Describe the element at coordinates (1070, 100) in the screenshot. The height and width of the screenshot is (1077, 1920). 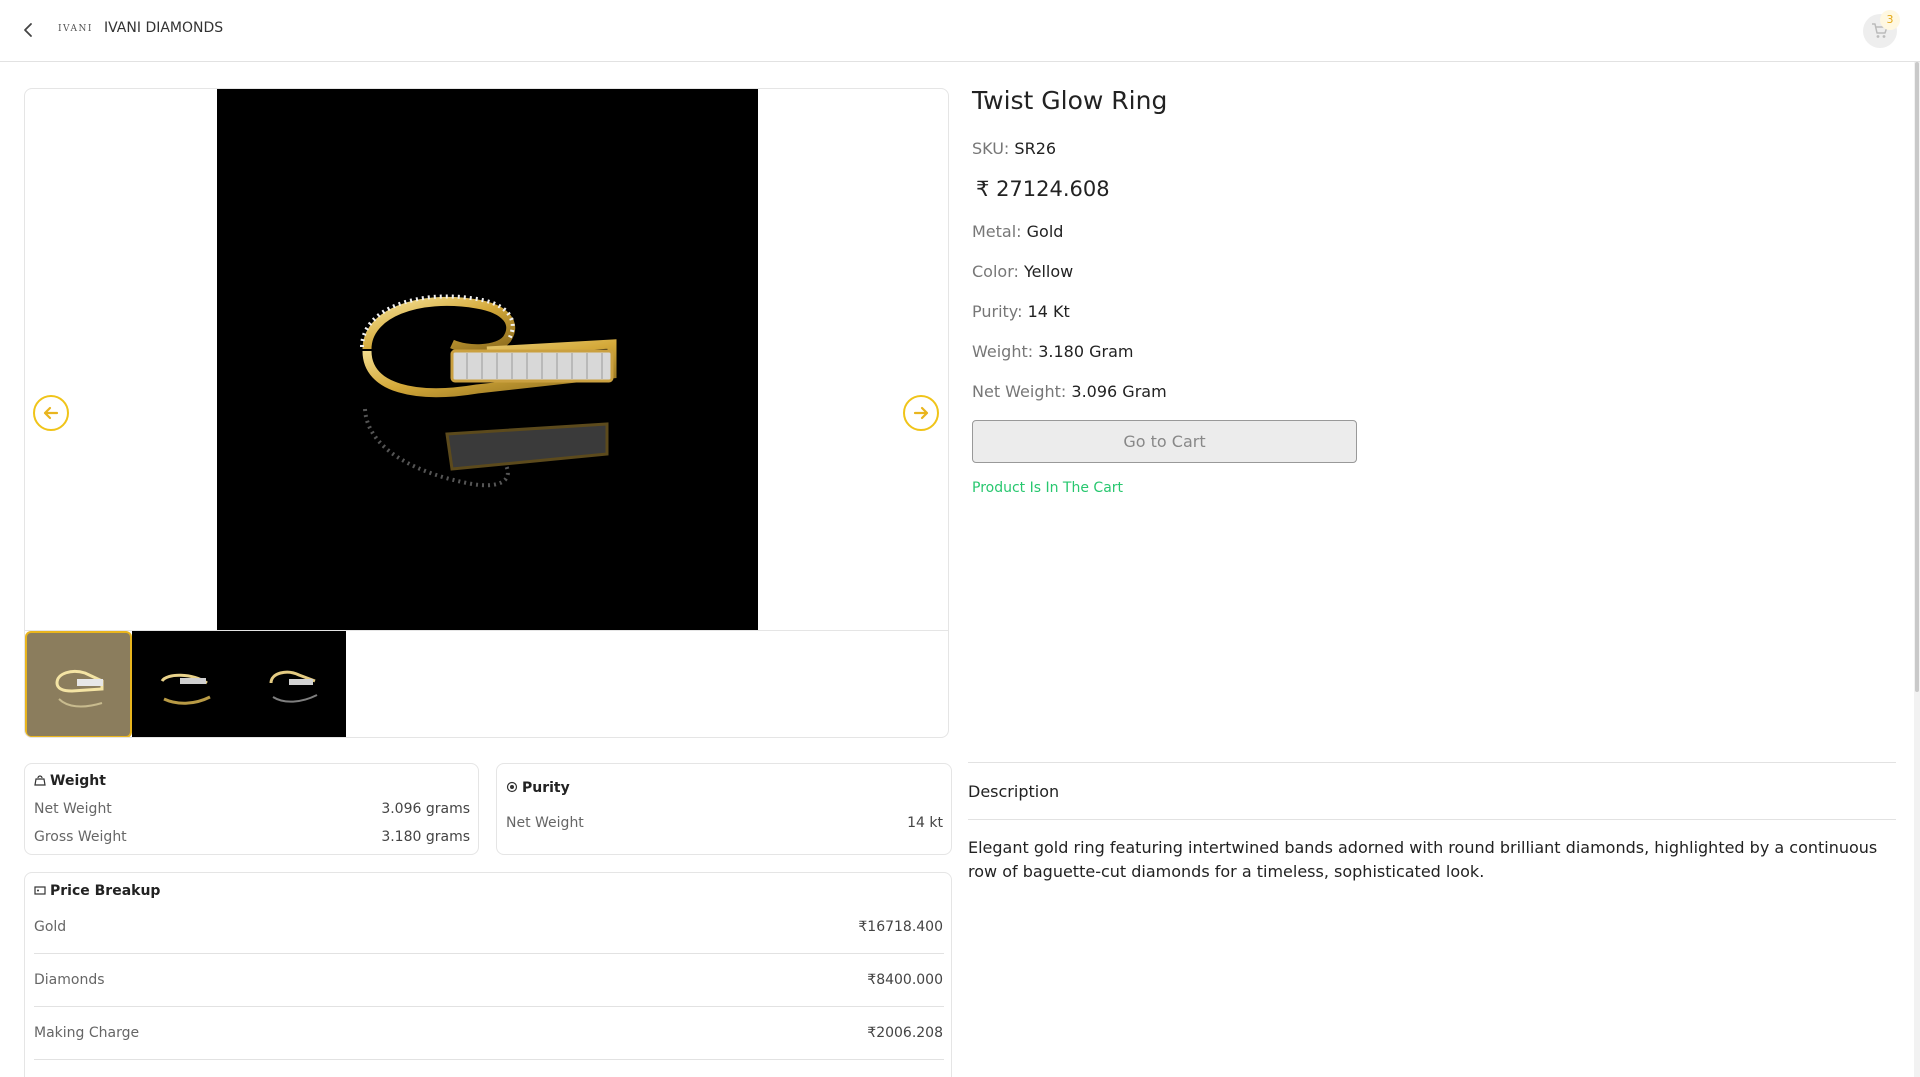
I see `product-title: Twist Glow Ring` at that location.